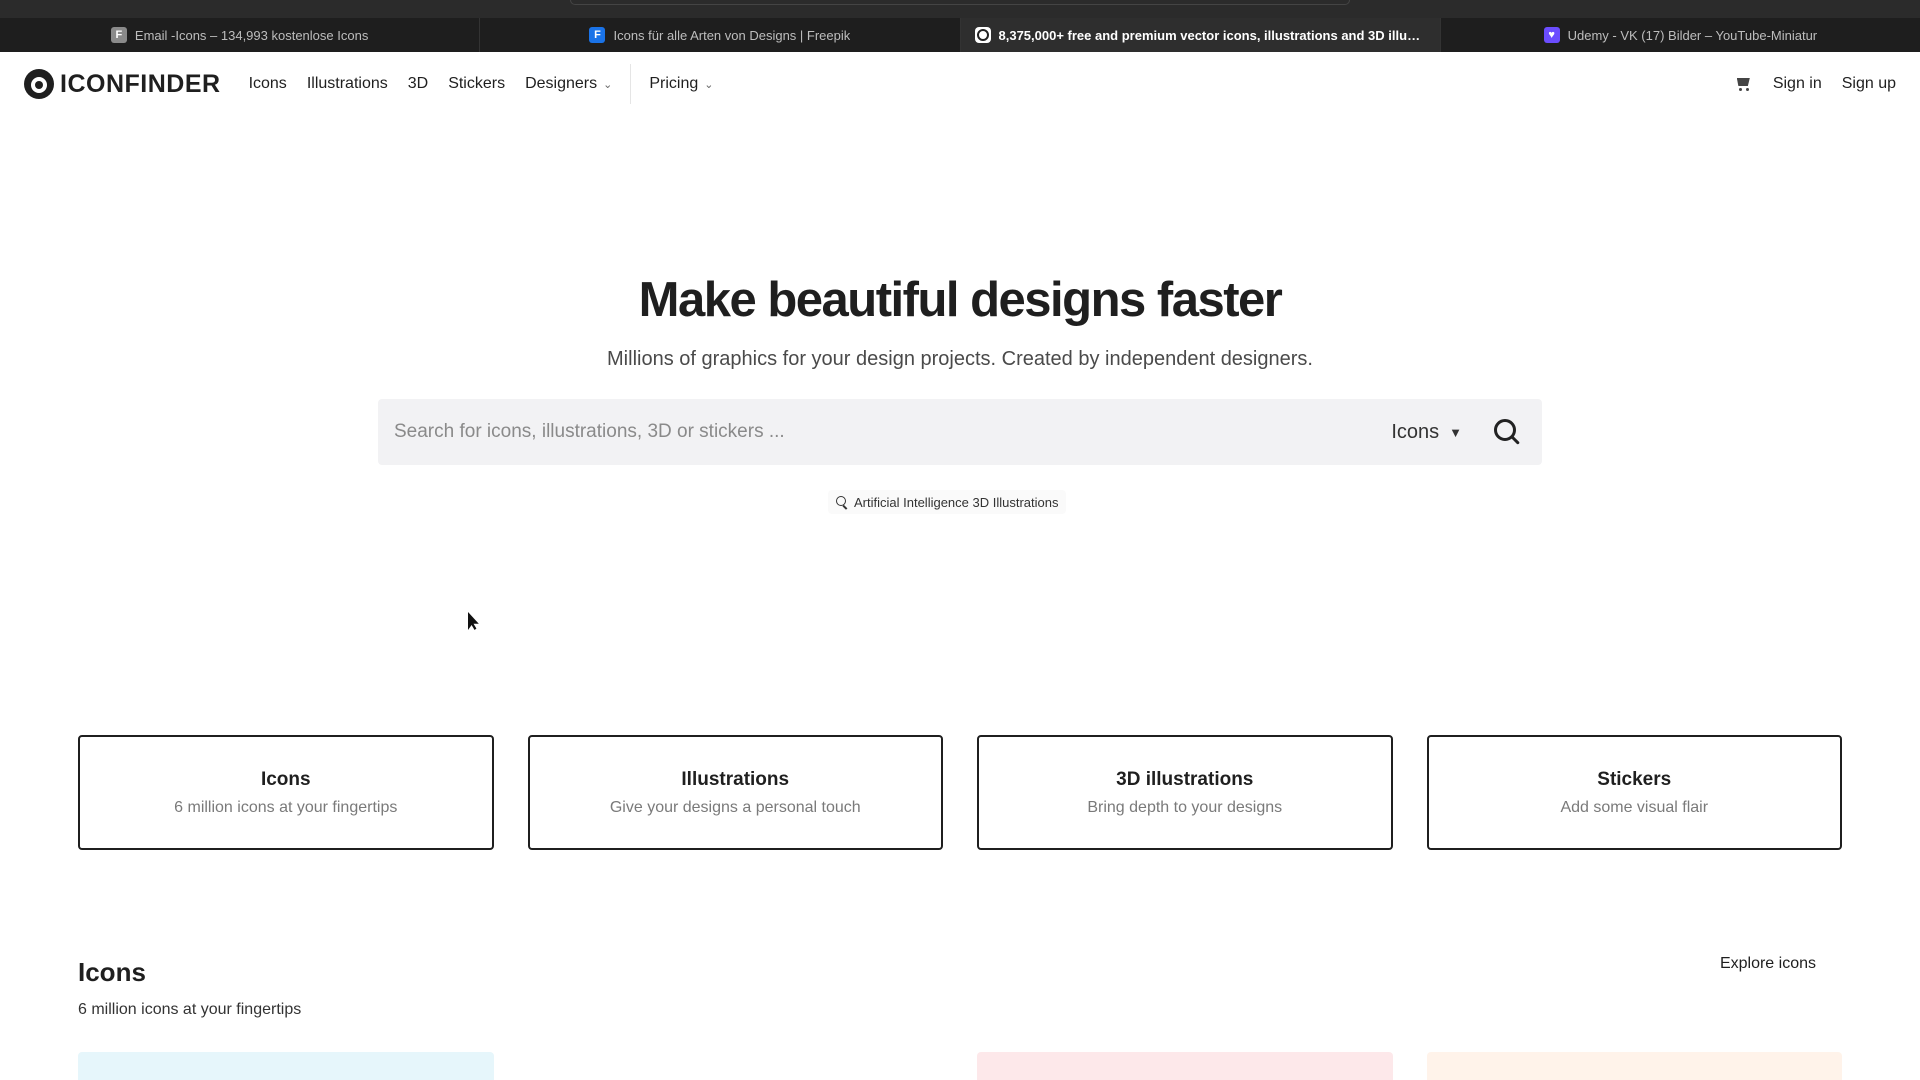 The image size is (1920, 1080). What do you see at coordinates (418, 84) in the screenshot?
I see `nav-link-3d: 3D` at bounding box center [418, 84].